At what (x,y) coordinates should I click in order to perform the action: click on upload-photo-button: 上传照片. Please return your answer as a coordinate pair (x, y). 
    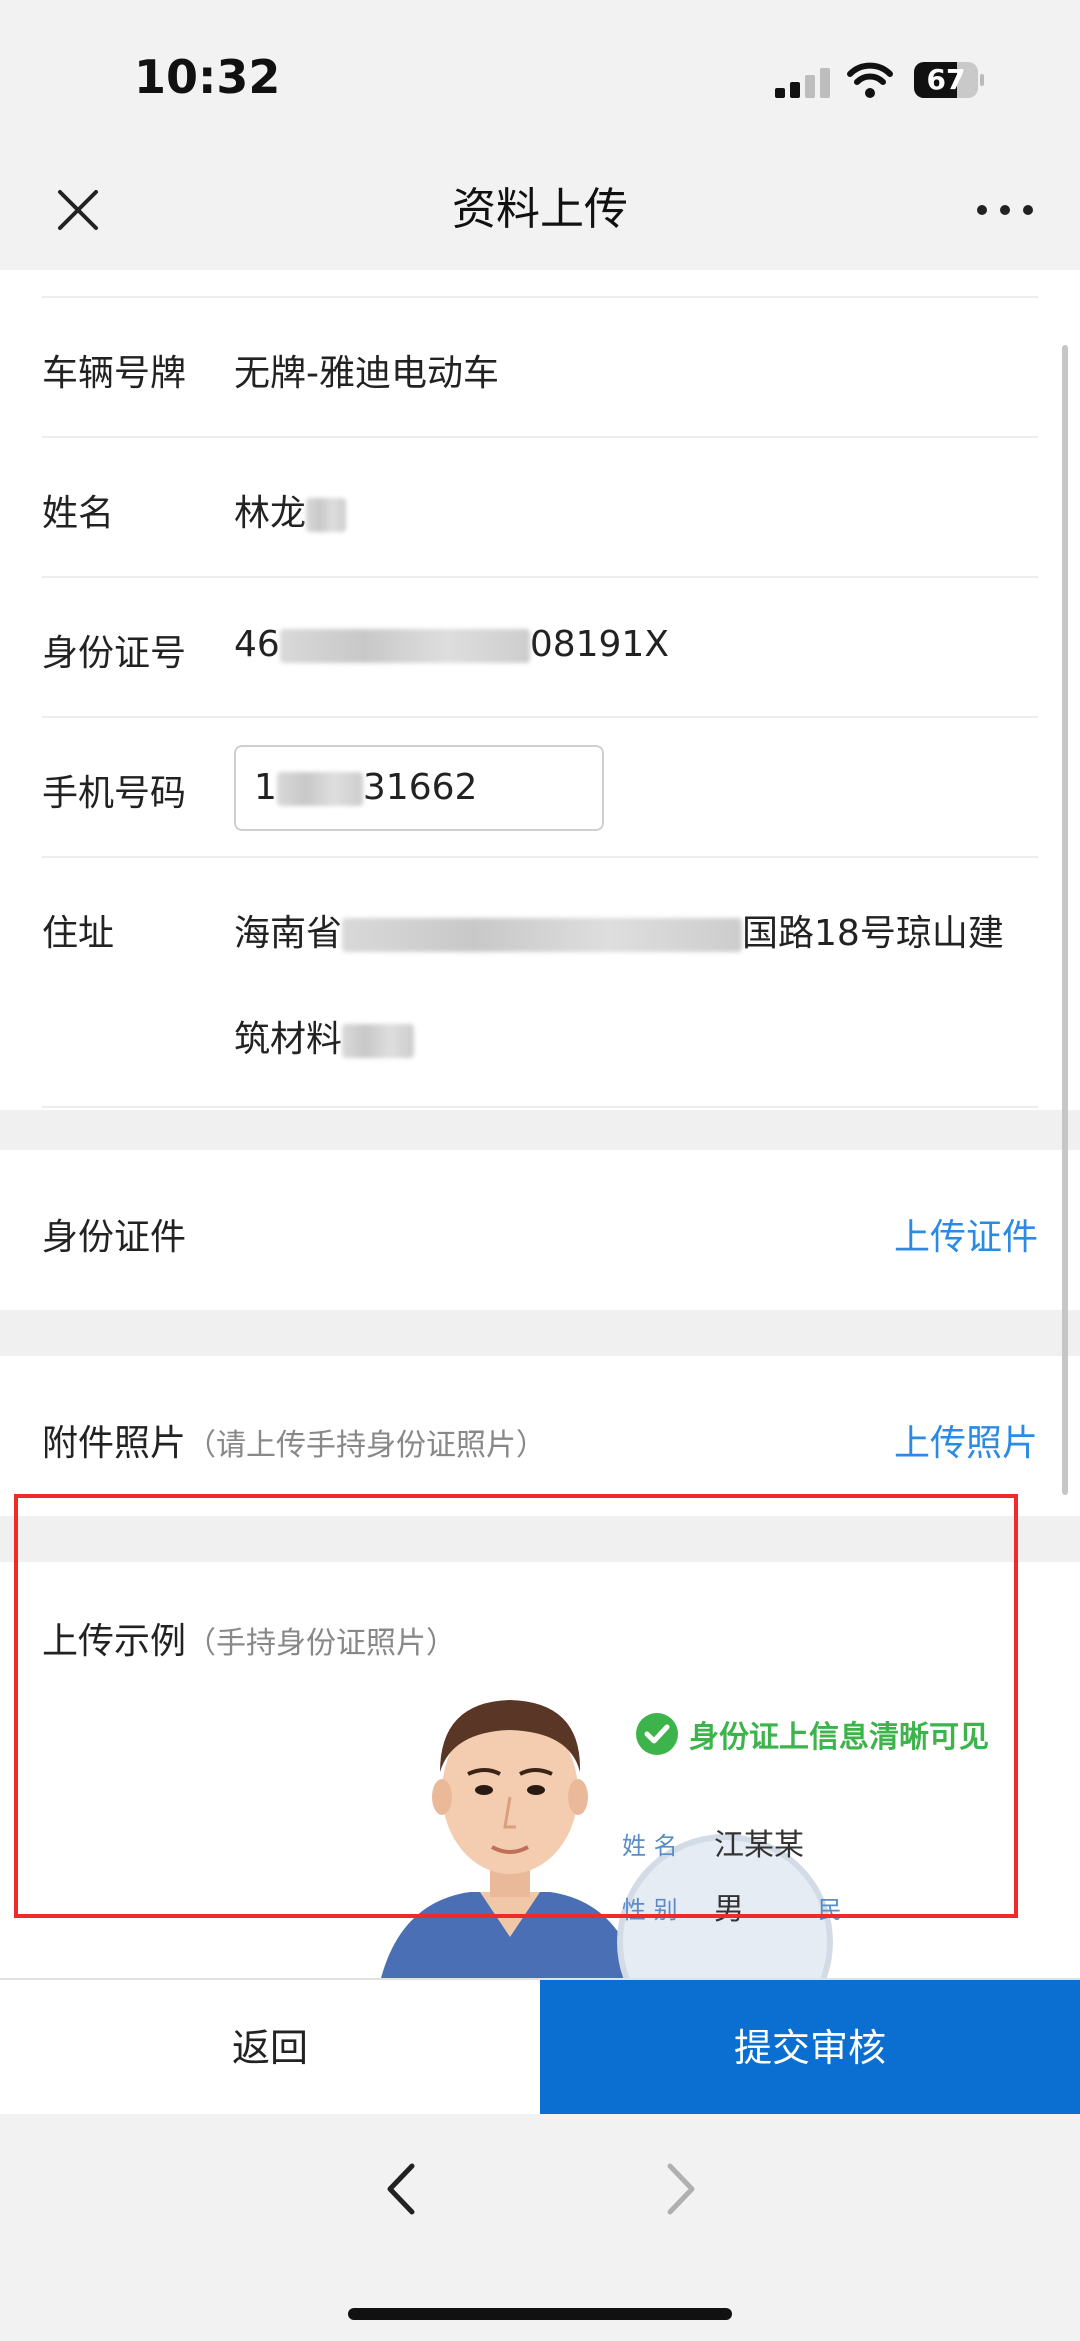
    Looking at the image, I should click on (966, 1440).